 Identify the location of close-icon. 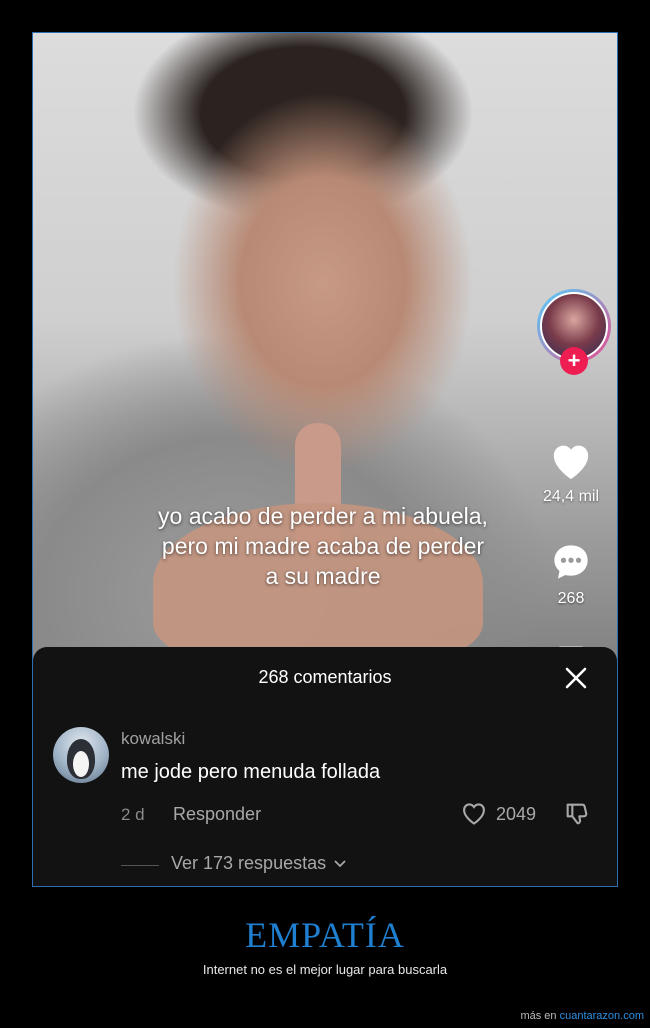
(576, 678).